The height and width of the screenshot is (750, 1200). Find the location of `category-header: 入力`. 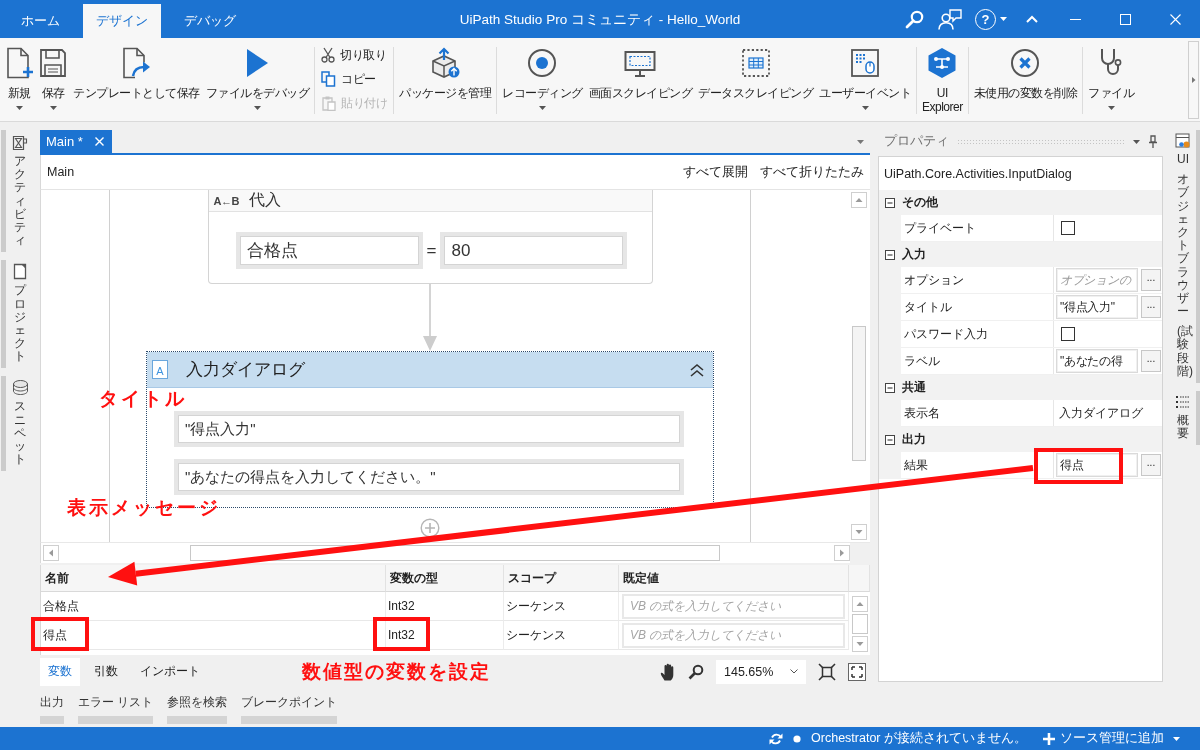

category-header: 入力 is located at coordinates (1020, 254).